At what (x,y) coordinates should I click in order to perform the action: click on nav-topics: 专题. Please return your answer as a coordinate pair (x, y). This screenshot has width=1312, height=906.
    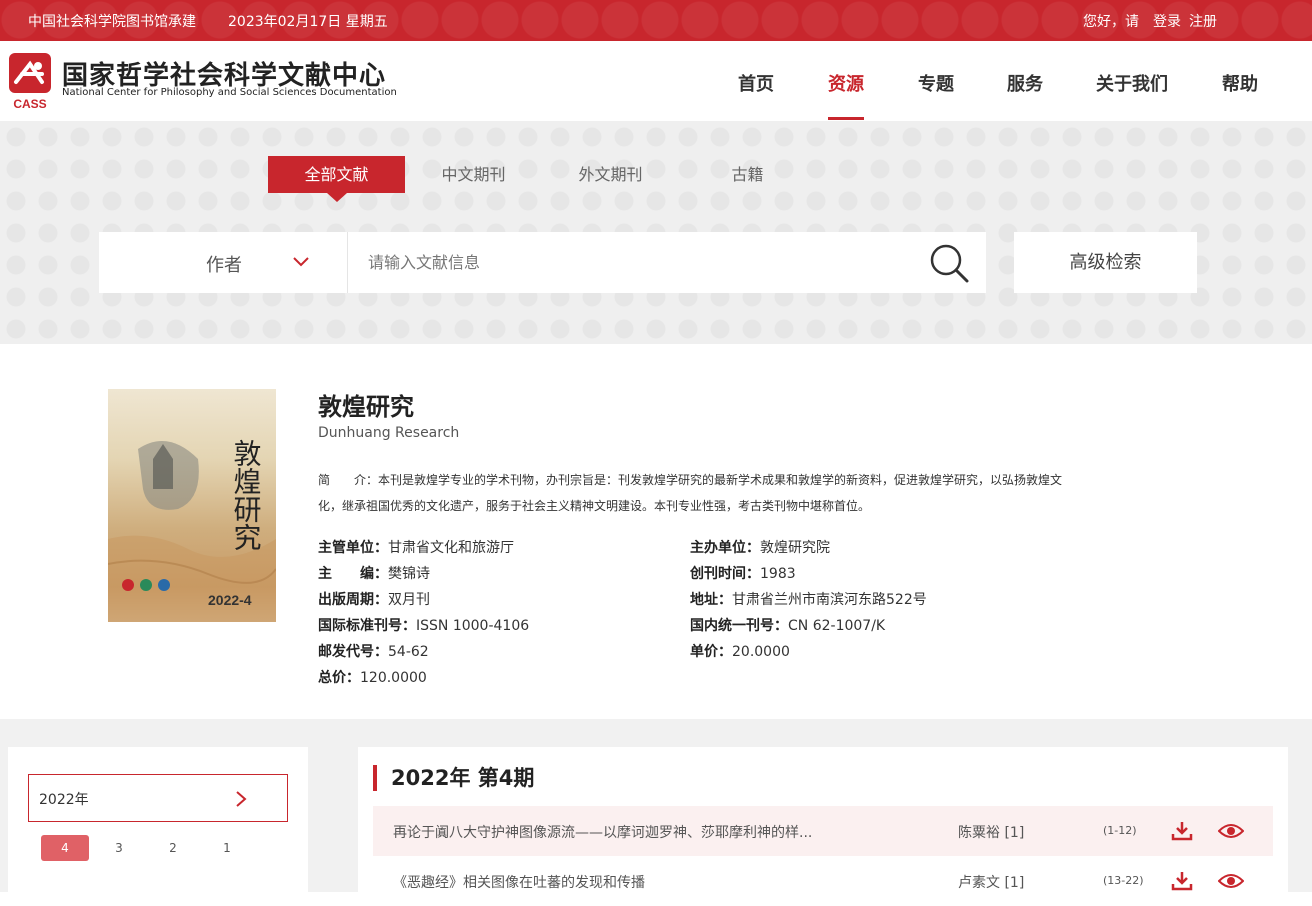
    Looking at the image, I should click on (936, 83).